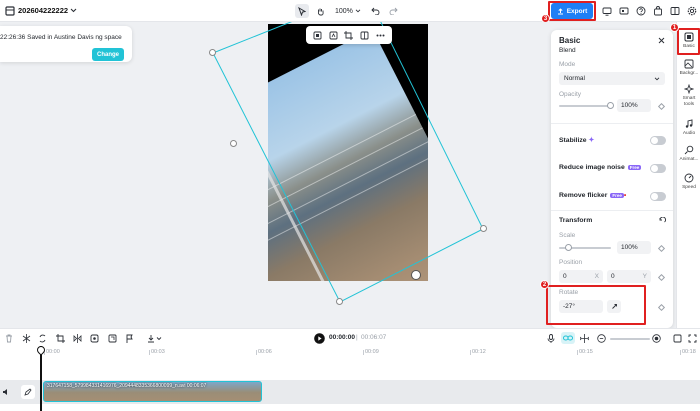 This screenshot has width=700, height=411. Describe the element at coordinates (661, 106) in the screenshot. I see `opacity-keyframe-icon` at that location.